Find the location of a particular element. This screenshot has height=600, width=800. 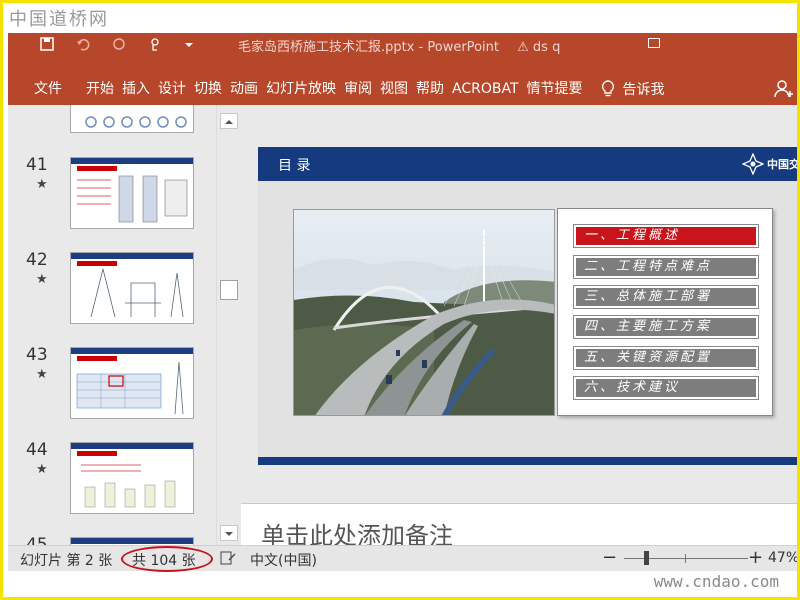

watermark-top: 中国道桥网 is located at coordinates (59, 19).